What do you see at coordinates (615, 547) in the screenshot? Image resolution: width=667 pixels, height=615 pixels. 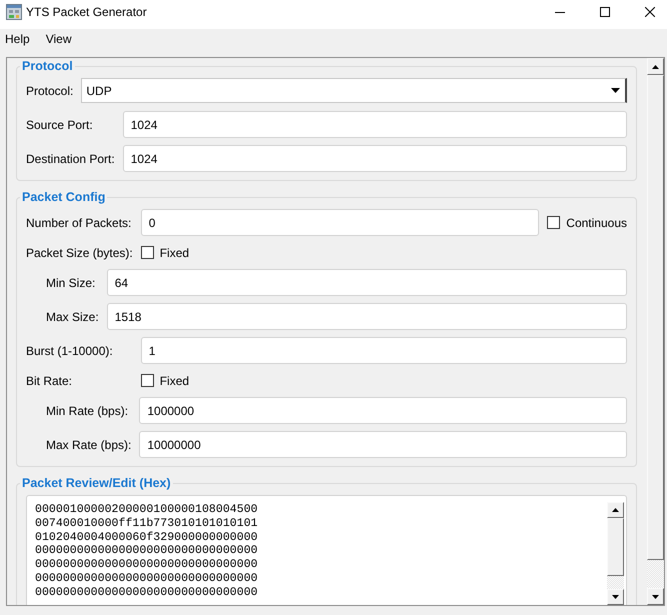 I see `scrollbar-thumb` at bounding box center [615, 547].